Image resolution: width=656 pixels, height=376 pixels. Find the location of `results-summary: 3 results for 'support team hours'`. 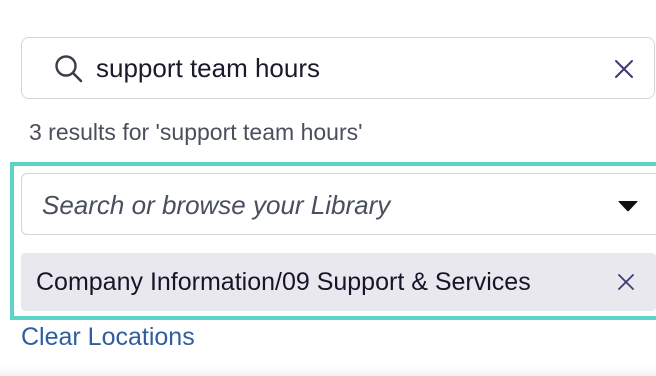

results-summary: 3 results for 'support team hours' is located at coordinates (196, 132).